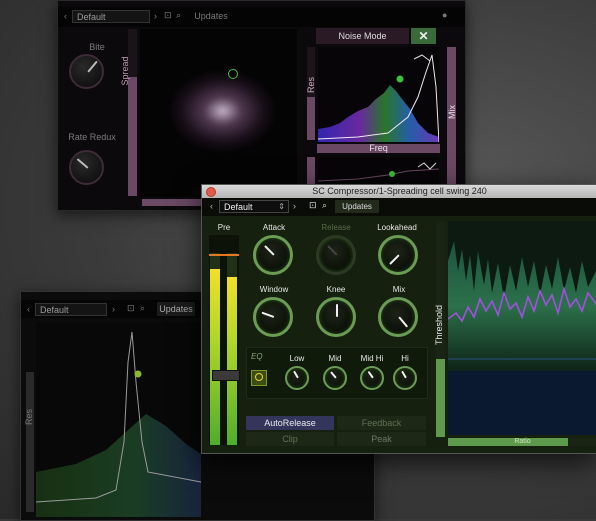 The height and width of the screenshot is (521, 596). Describe the element at coordinates (224, 227) in the screenshot. I see `pre-label: Pre` at that location.